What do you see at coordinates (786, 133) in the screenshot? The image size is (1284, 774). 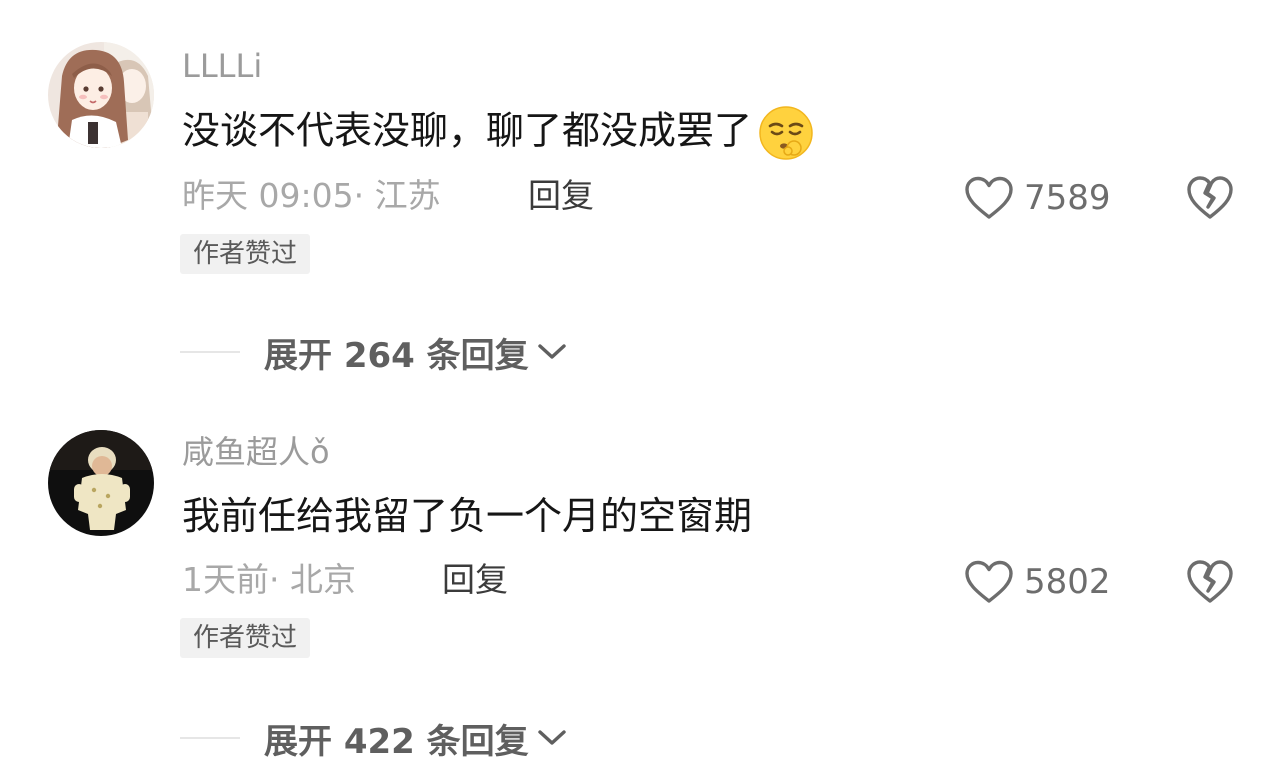 I see `shushing-face-icon` at bounding box center [786, 133].